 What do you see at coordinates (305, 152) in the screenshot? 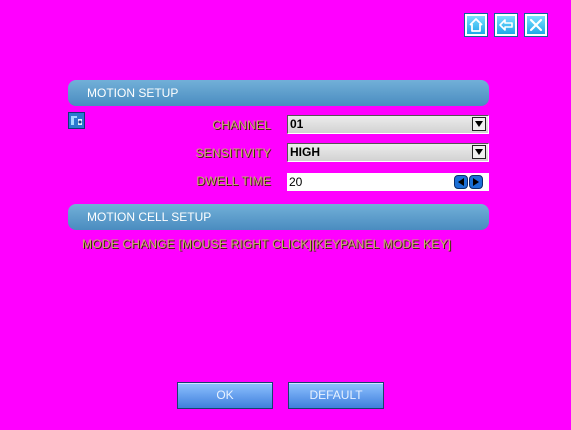
I see `sensitivity-value: HIGH` at bounding box center [305, 152].